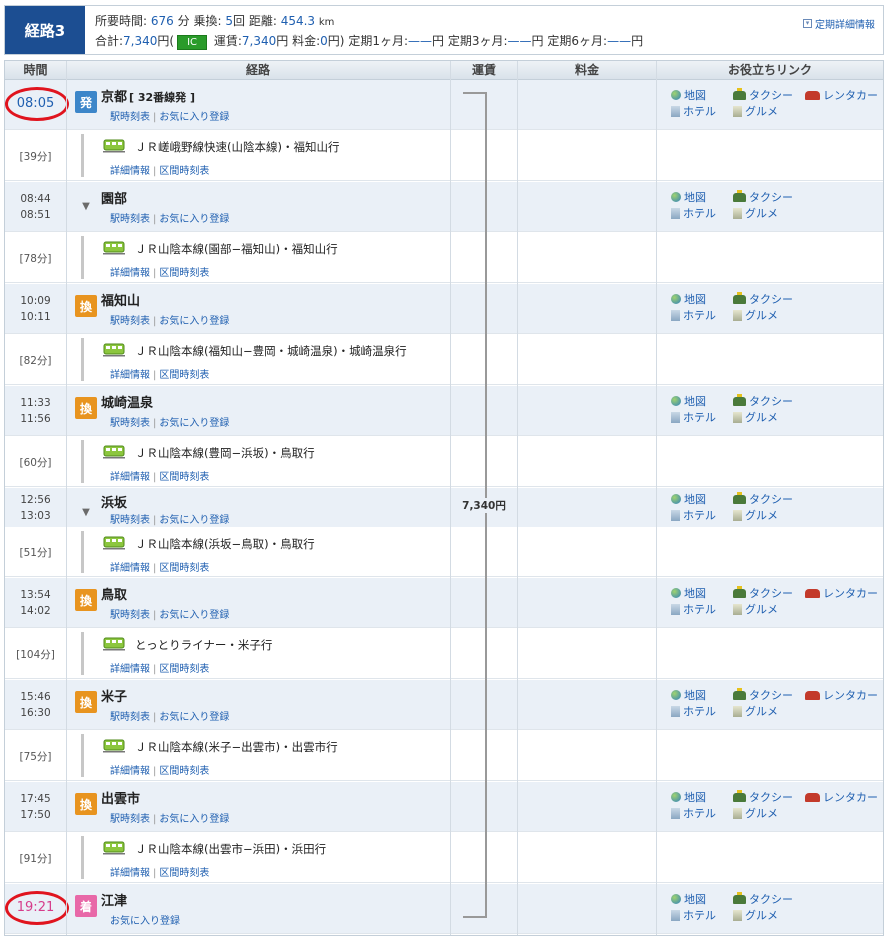 This screenshot has width=891, height=943. I want to click on station-name: 城崎温泉, so click(127, 401).